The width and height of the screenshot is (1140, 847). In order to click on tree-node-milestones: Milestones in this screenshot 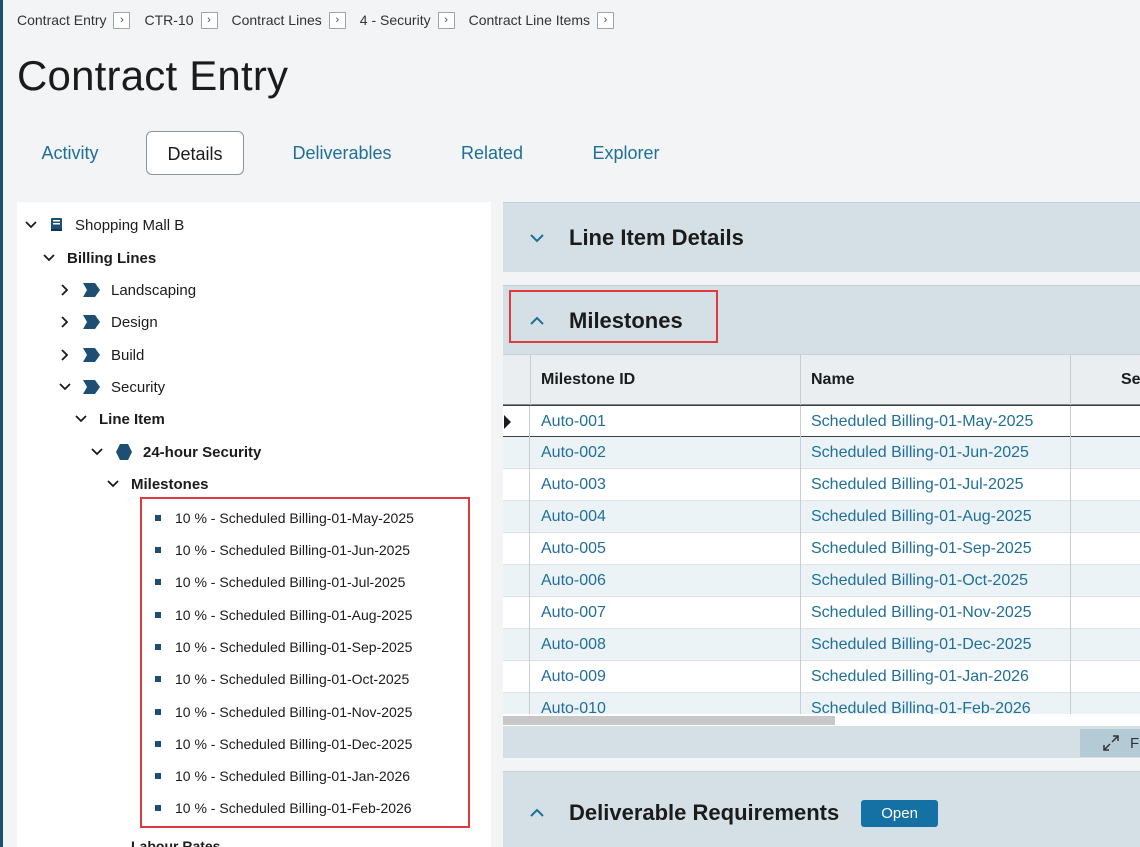, I will do `click(157, 484)`.